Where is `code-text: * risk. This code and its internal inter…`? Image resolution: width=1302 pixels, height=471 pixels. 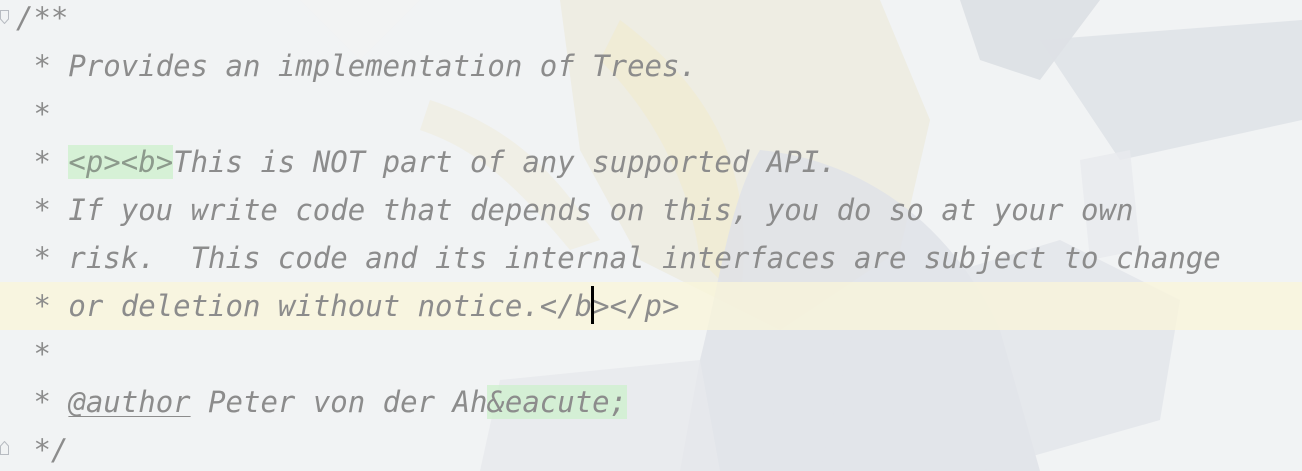 code-text: * risk. This code and its internal inter… is located at coordinates (618, 258).